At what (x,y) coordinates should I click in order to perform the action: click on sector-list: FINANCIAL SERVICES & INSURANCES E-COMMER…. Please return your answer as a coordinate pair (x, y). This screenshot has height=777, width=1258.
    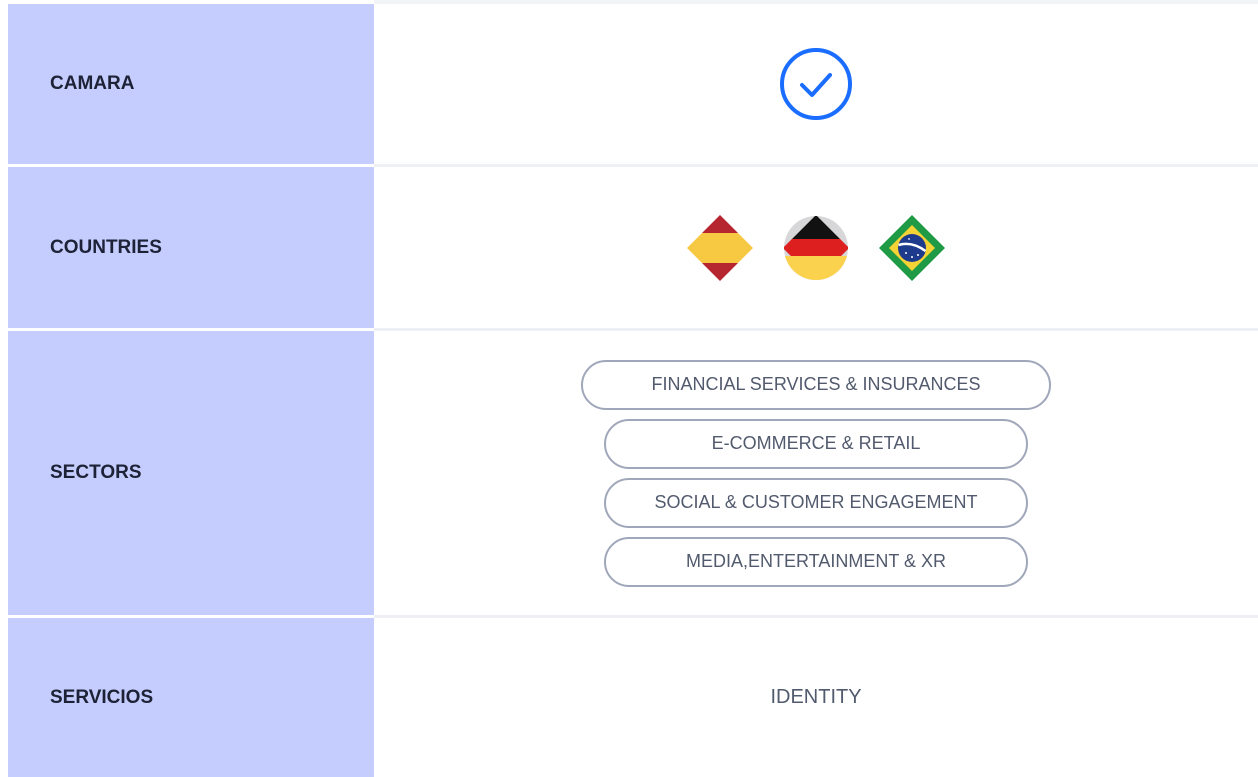
    Looking at the image, I should click on (816, 473).